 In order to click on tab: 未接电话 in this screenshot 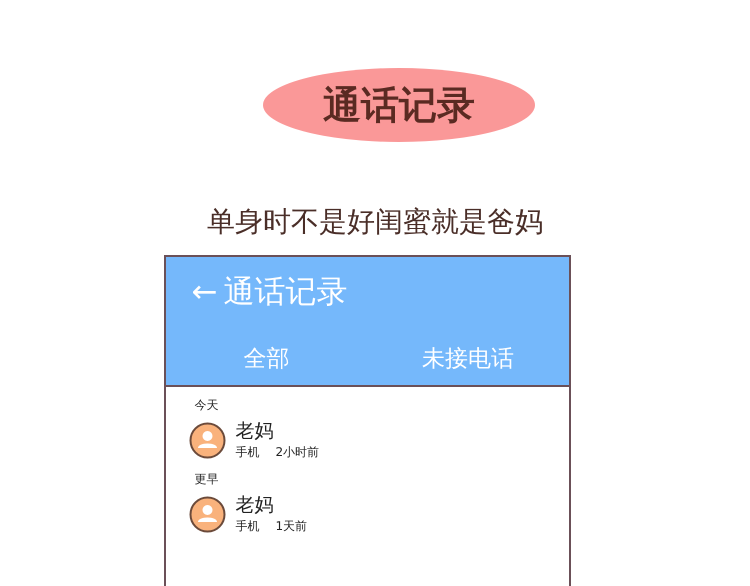, I will do `click(467, 358)`.